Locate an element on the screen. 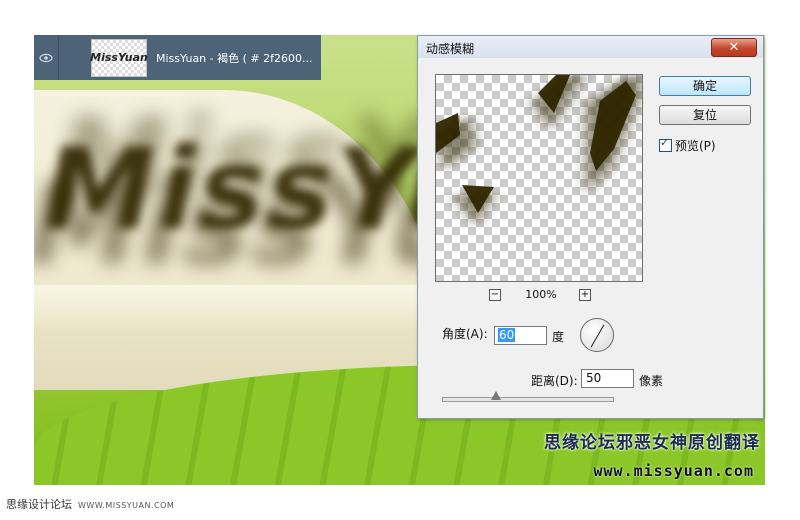 The height and width of the screenshot is (520, 800). angle-dial-needle is located at coordinates (597, 336).